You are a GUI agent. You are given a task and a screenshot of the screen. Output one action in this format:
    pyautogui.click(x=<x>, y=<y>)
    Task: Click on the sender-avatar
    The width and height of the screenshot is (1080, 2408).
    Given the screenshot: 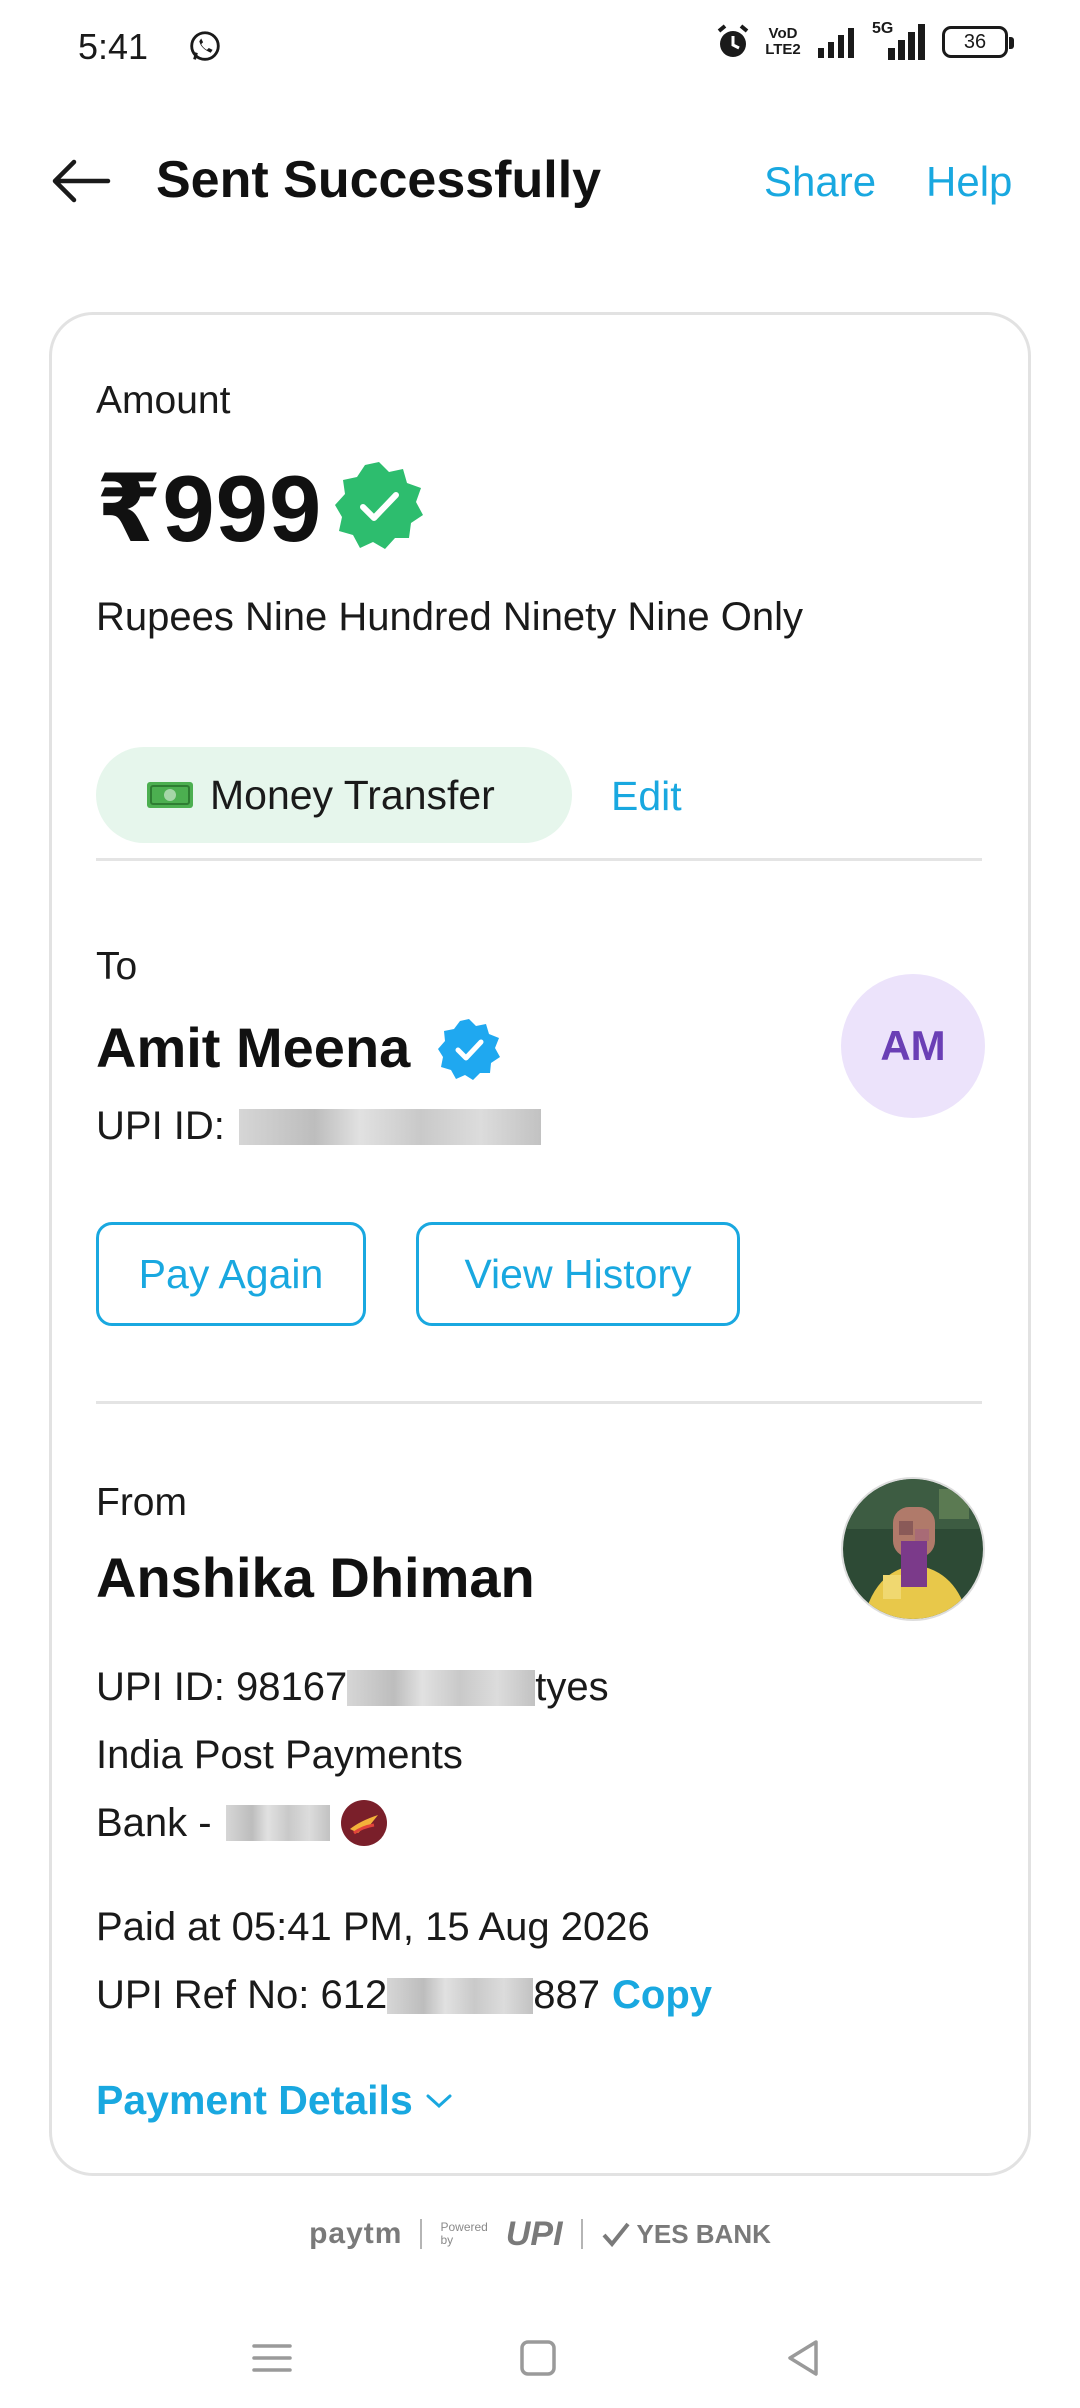 What is the action you would take?
    pyautogui.click(x=913, y=1549)
    